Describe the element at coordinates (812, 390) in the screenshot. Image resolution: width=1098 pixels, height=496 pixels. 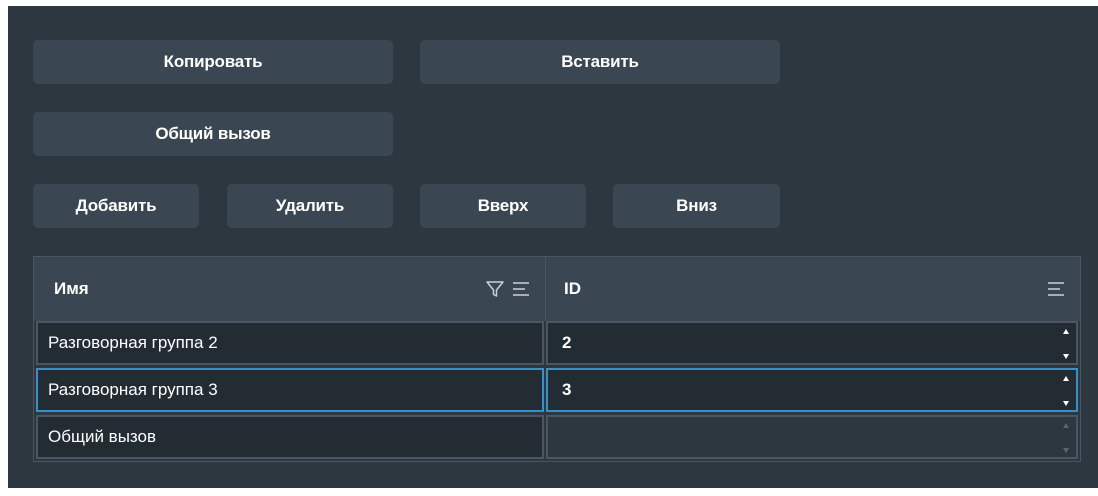
I see `table-row-id-field: 3` at that location.